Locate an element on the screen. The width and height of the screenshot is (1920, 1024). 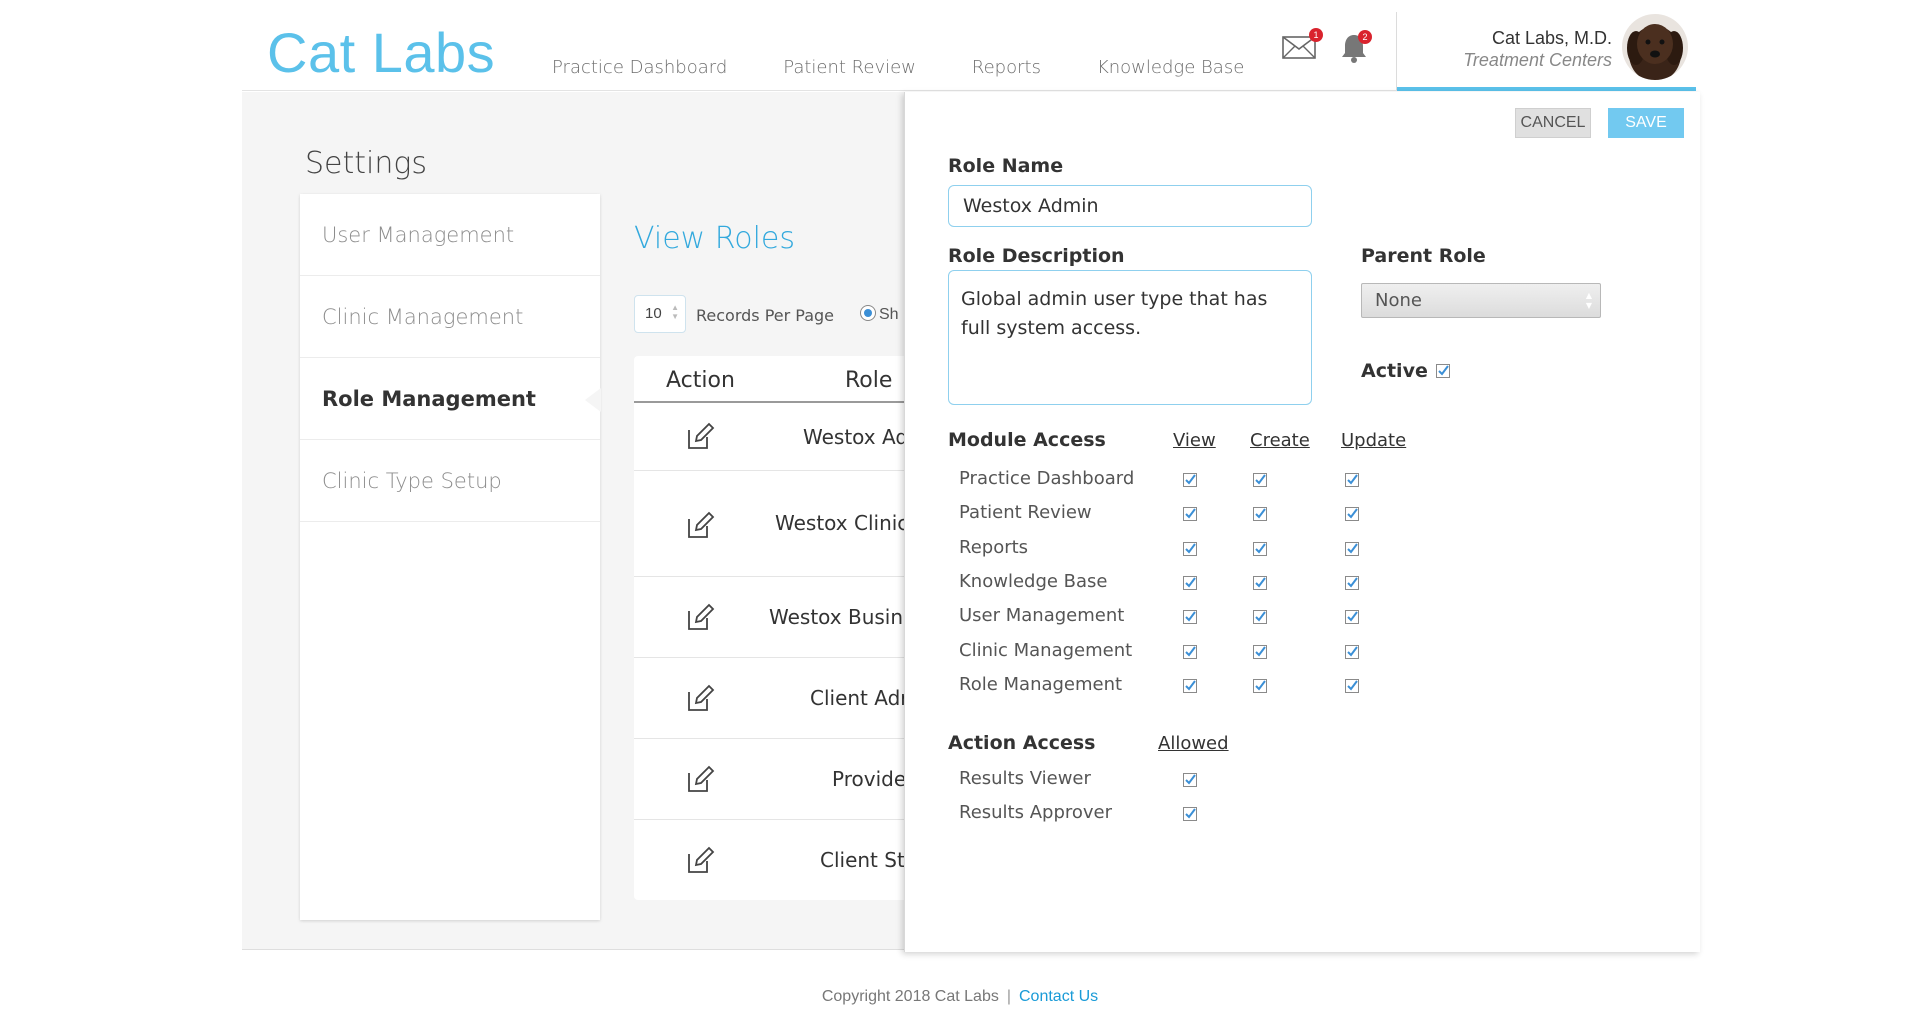
nav-practice-dashboard: Practice Dashboard is located at coordinates (639, 67).